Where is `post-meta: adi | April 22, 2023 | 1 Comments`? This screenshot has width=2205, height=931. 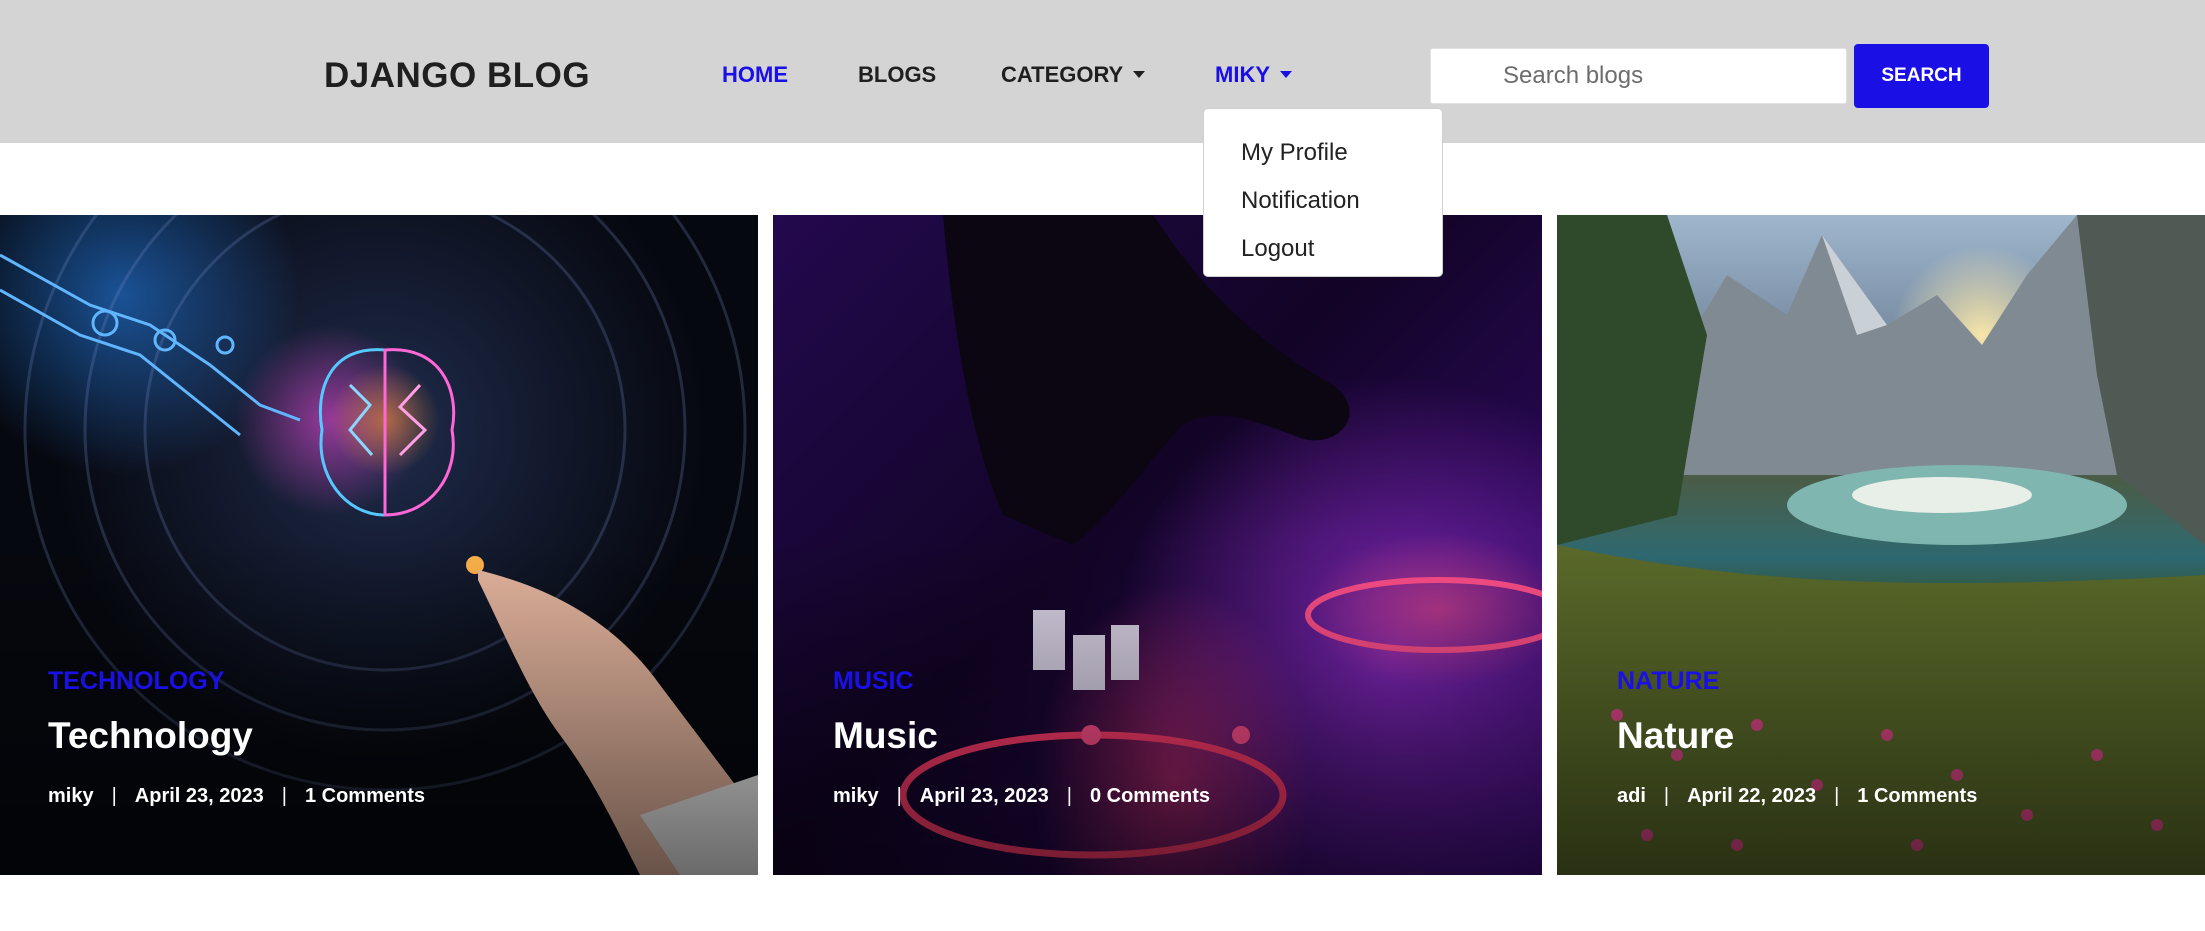 post-meta: adi | April 22, 2023 | 1 Comments is located at coordinates (1797, 796).